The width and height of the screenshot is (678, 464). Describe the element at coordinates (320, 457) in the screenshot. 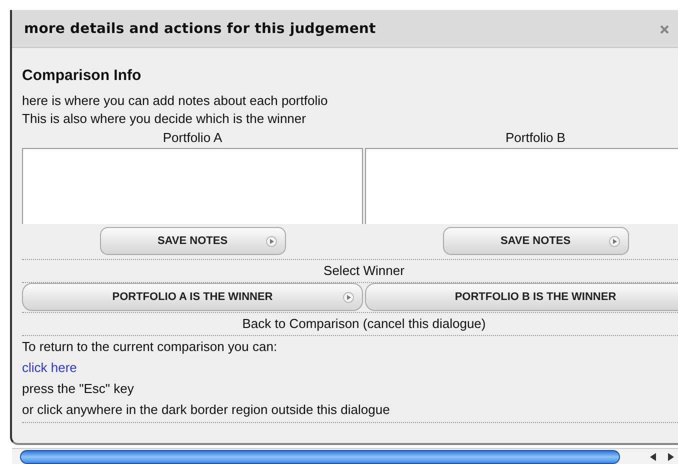

I see `scrollbar-thumb` at that location.